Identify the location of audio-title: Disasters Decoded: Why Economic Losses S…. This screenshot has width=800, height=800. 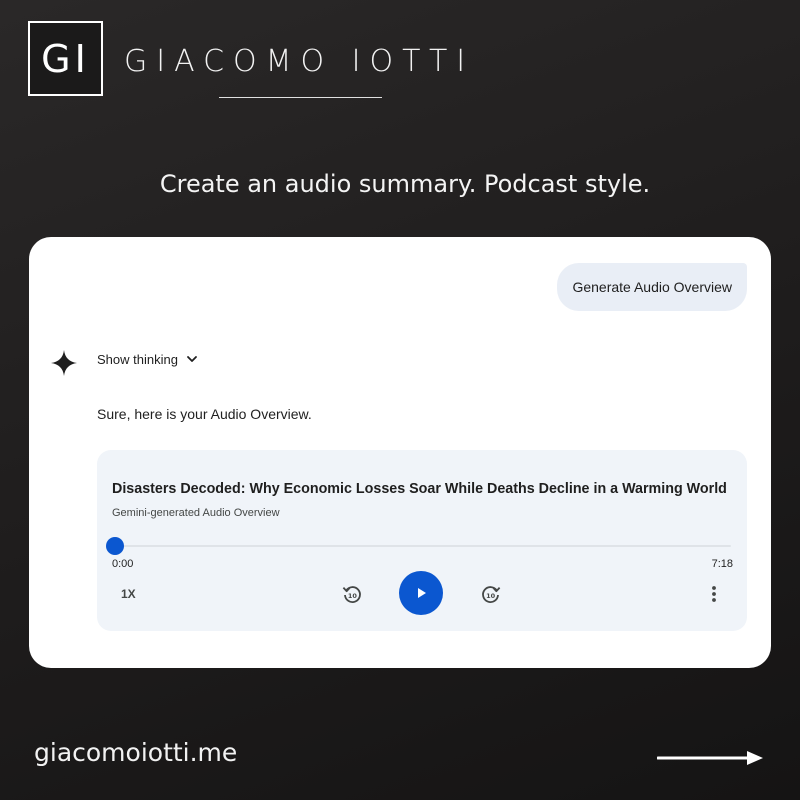
(419, 489).